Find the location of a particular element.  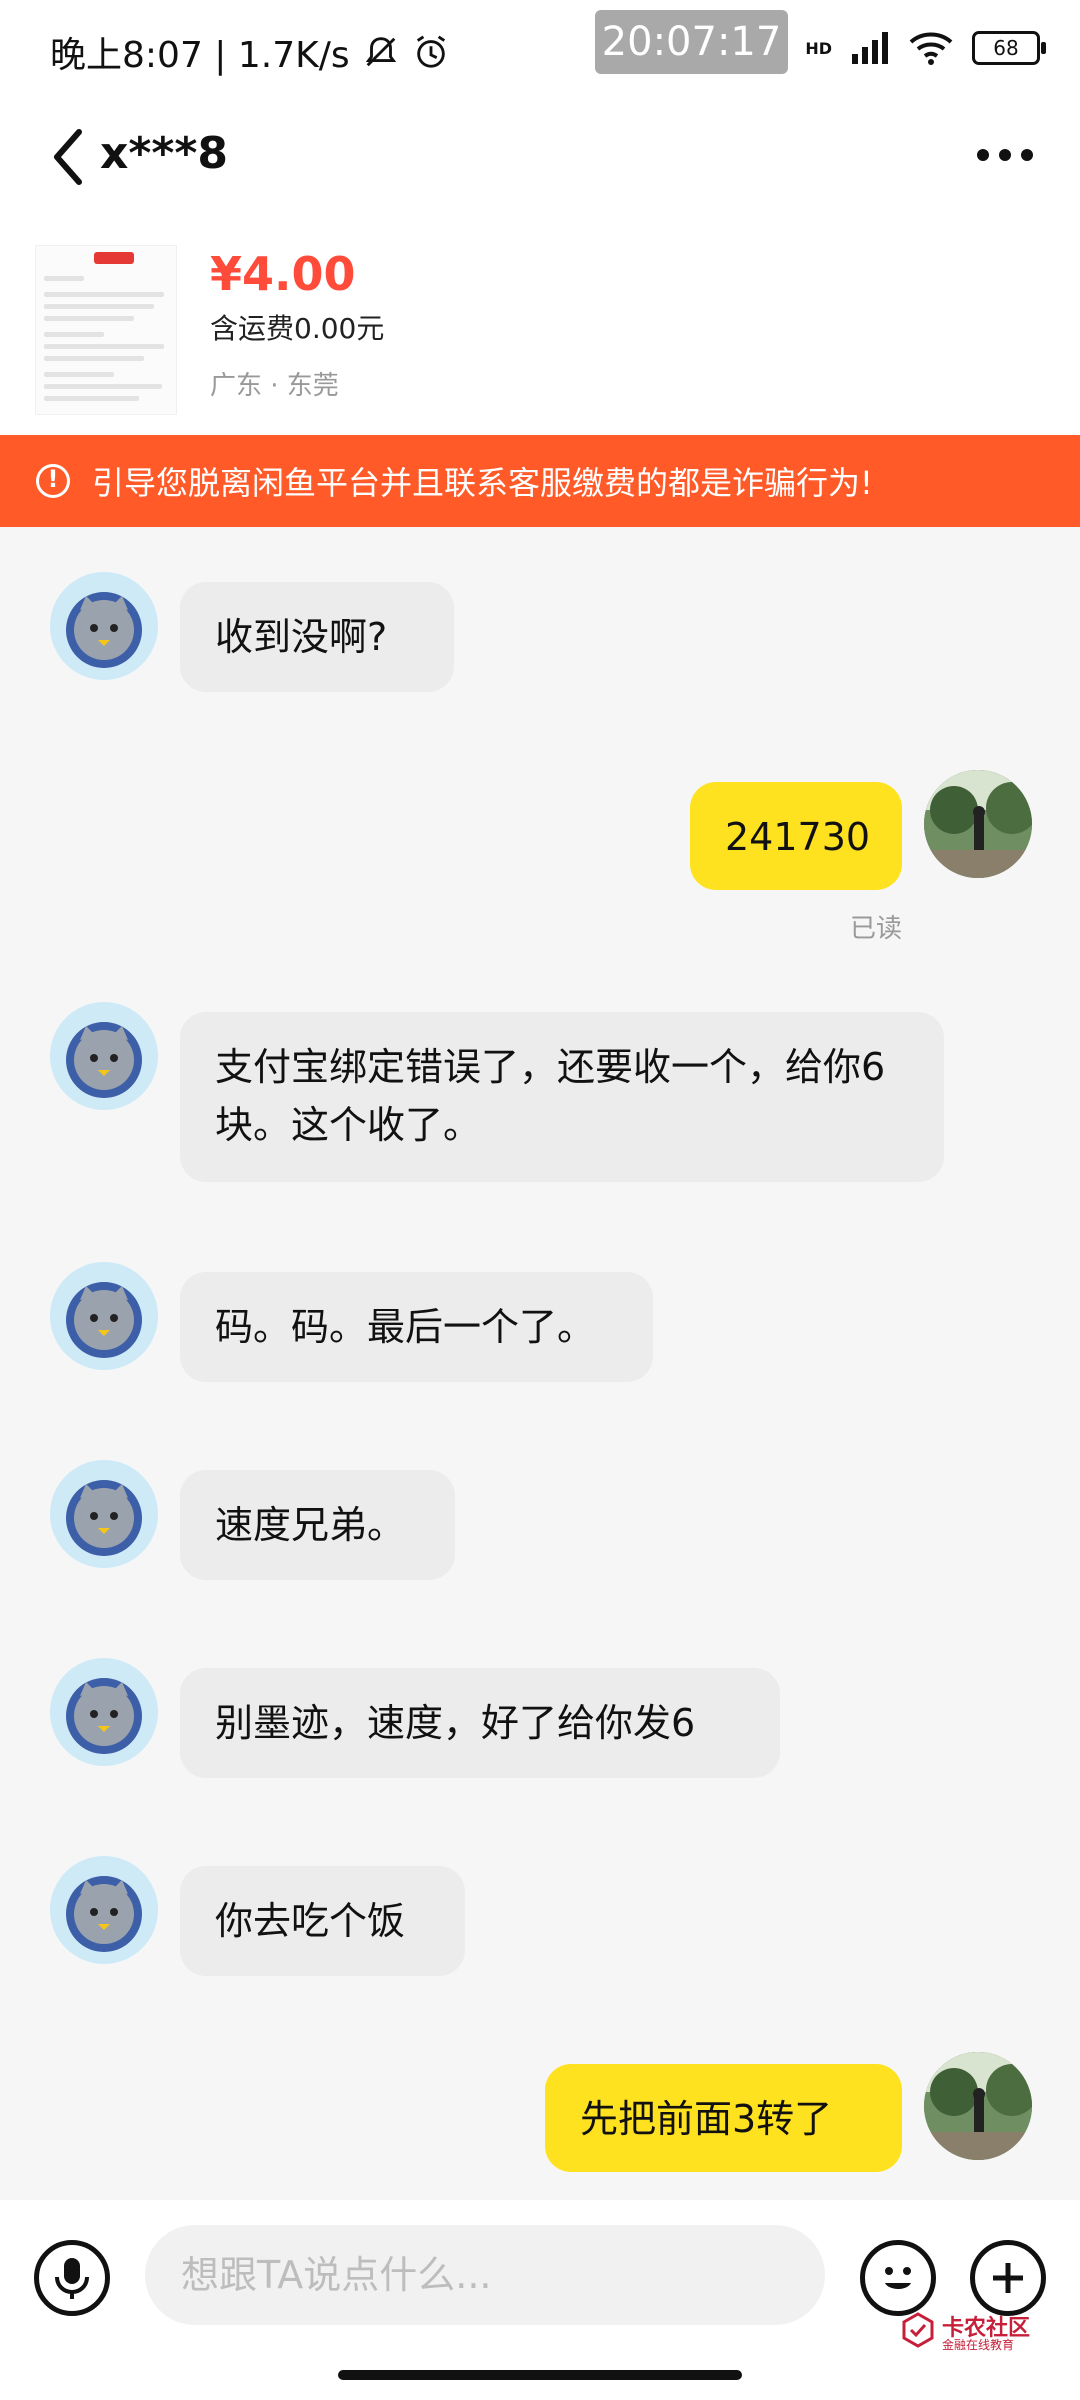

status-right: HD 68 is located at coordinates (925, 48).